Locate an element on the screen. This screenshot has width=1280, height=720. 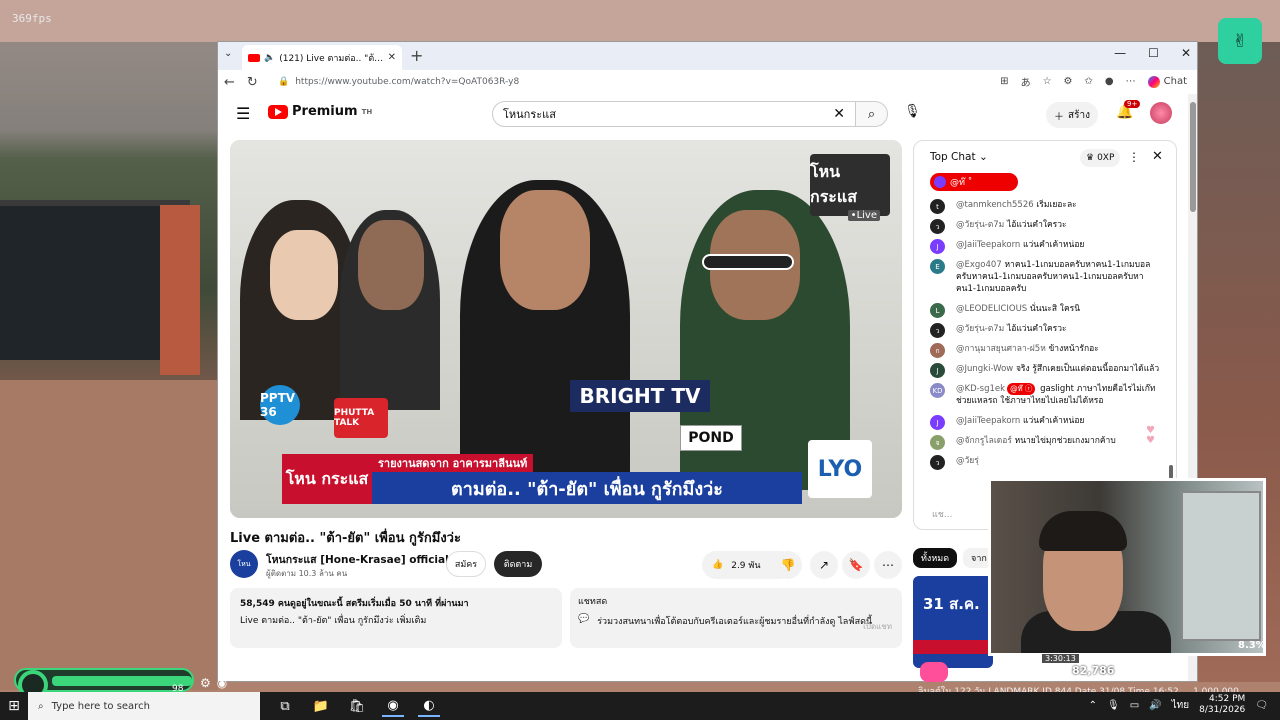
minimize-button: — is located at coordinates (1120, 53).